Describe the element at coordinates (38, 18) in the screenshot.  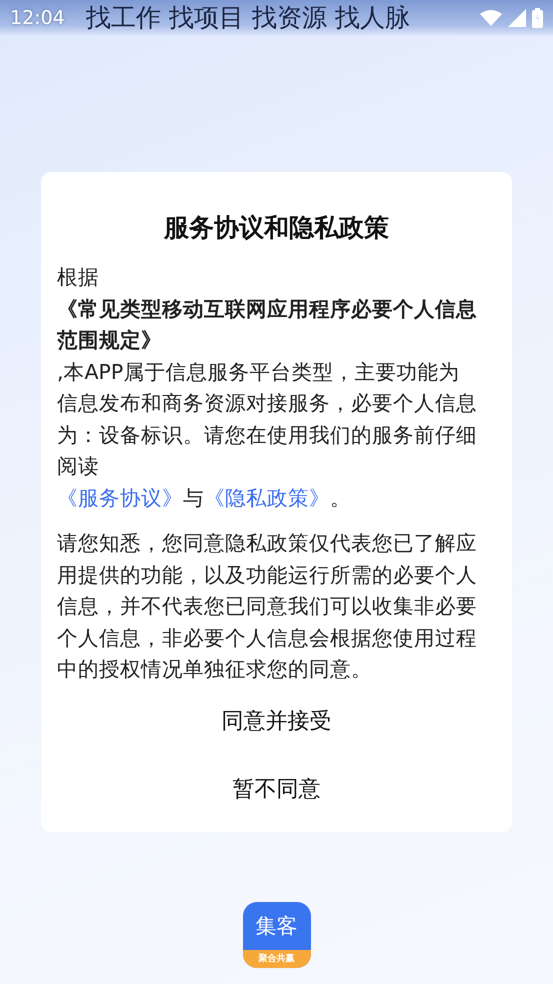
I see `status-time: 12:04` at that location.